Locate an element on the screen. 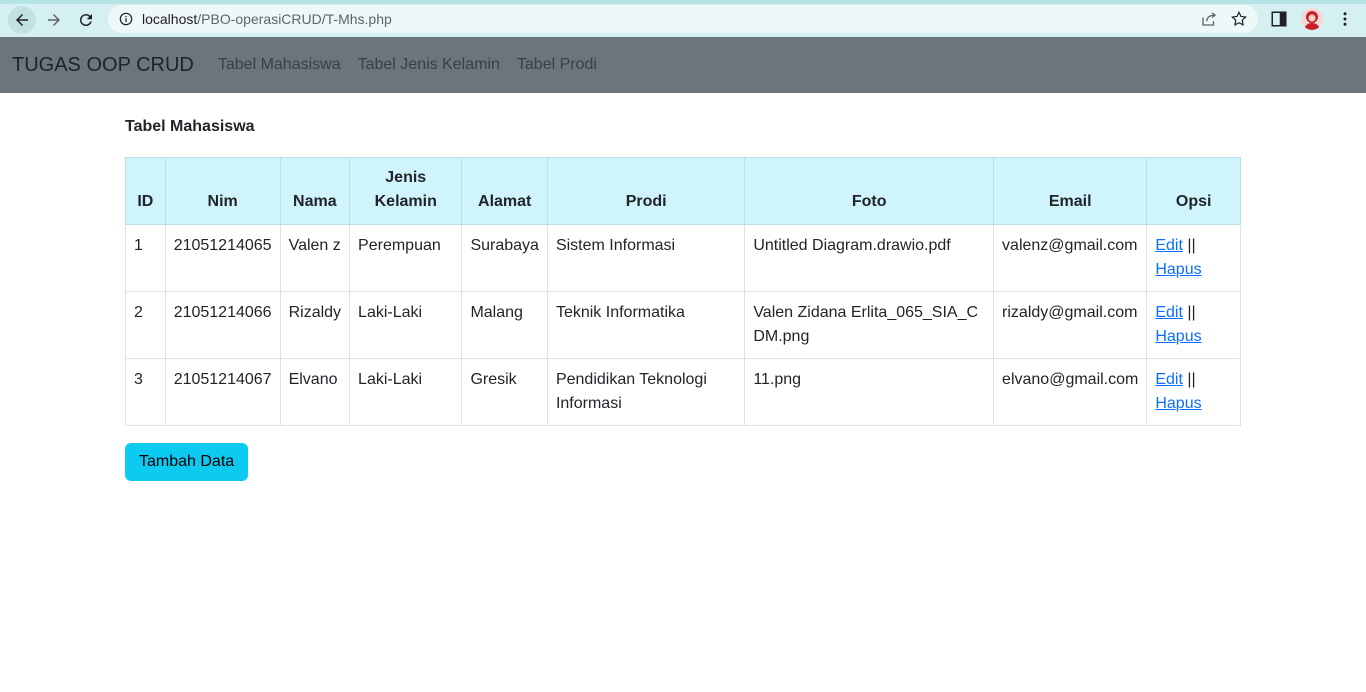 This screenshot has width=1366, height=692. forward-button is located at coordinates (54, 20).